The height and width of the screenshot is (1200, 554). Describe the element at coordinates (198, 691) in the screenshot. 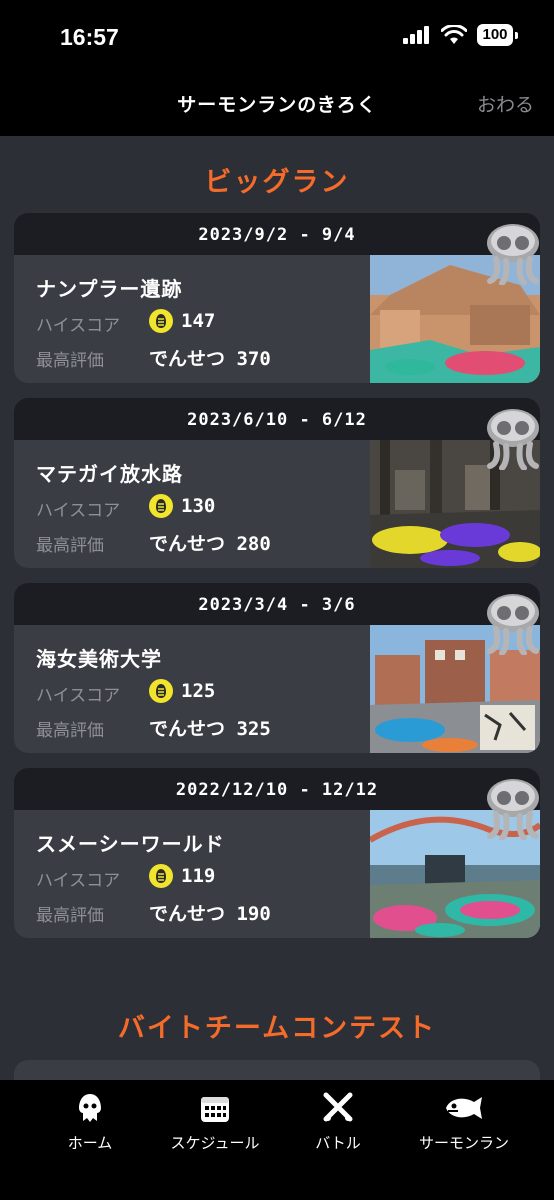

I see `high-score: 125` at that location.